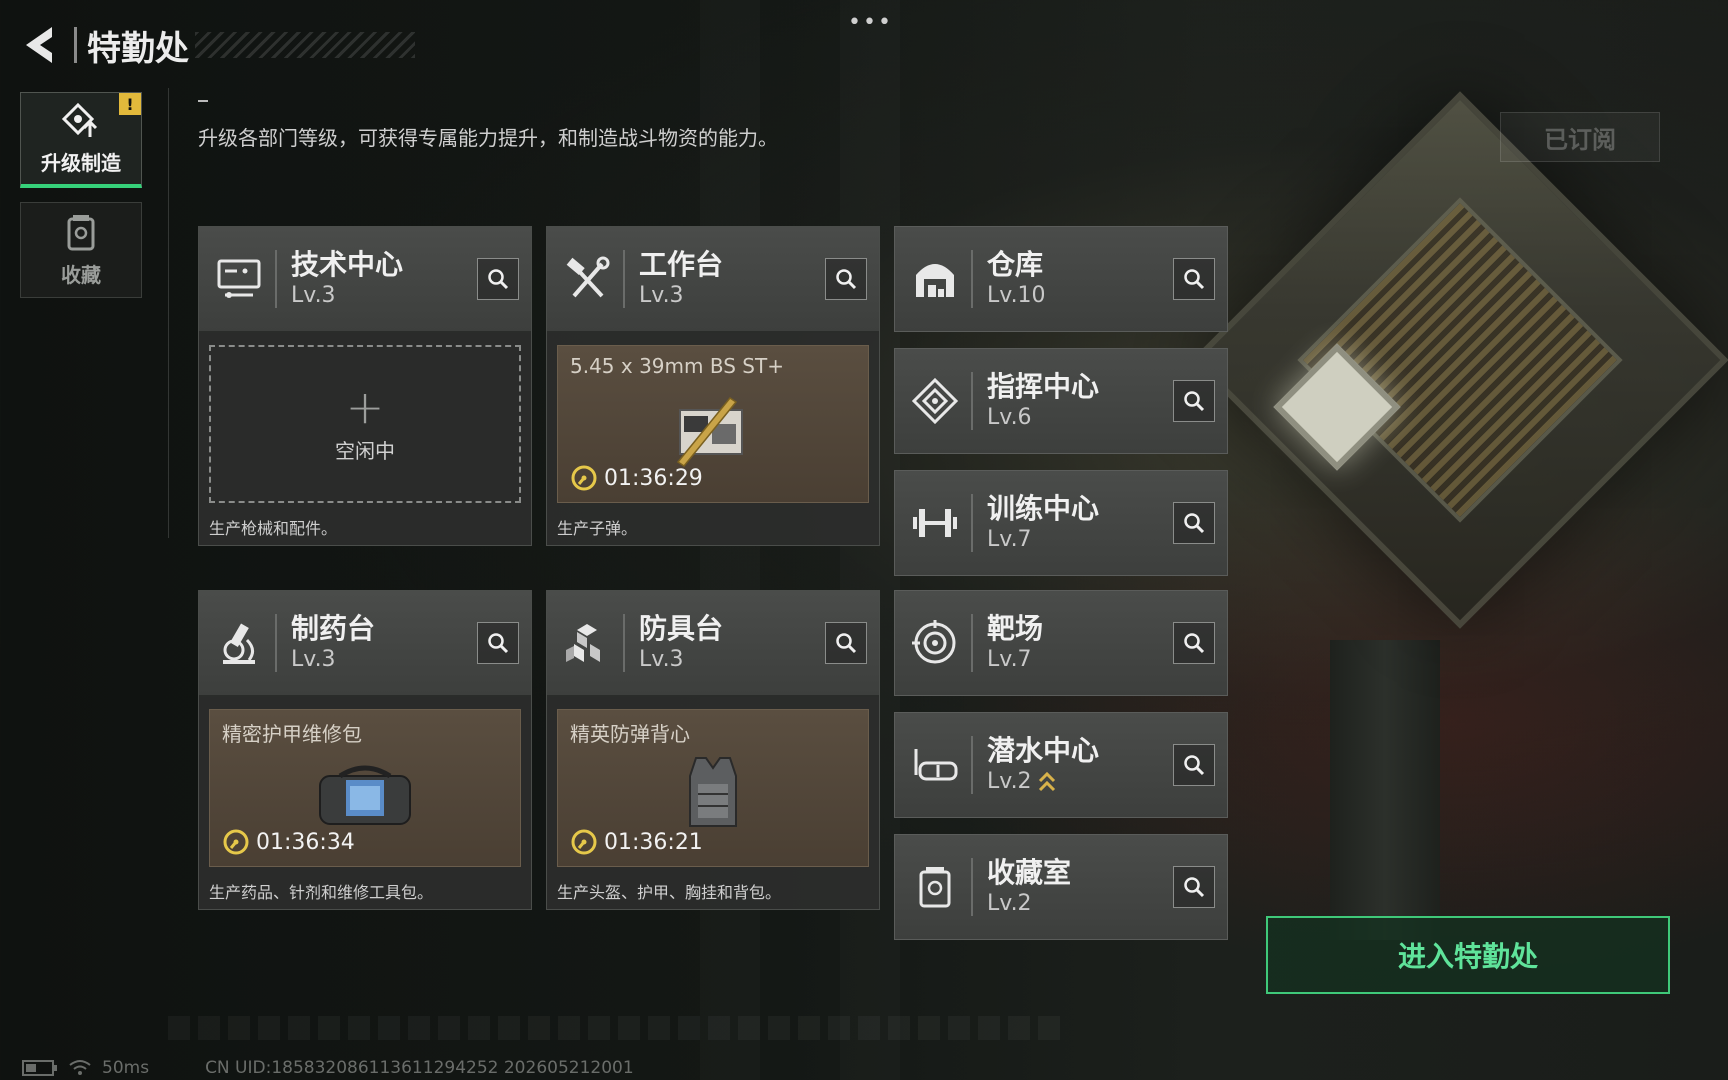  I want to click on workstation-description: 生产枪械和配件。, so click(273, 528).